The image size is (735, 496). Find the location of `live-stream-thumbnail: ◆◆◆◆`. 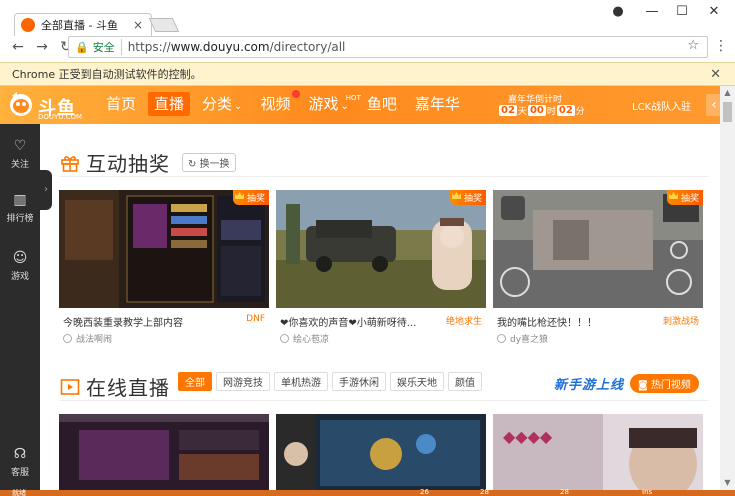

live-stream-thumbnail: ◆◆◆◆ is located at coordinates (598, 452).